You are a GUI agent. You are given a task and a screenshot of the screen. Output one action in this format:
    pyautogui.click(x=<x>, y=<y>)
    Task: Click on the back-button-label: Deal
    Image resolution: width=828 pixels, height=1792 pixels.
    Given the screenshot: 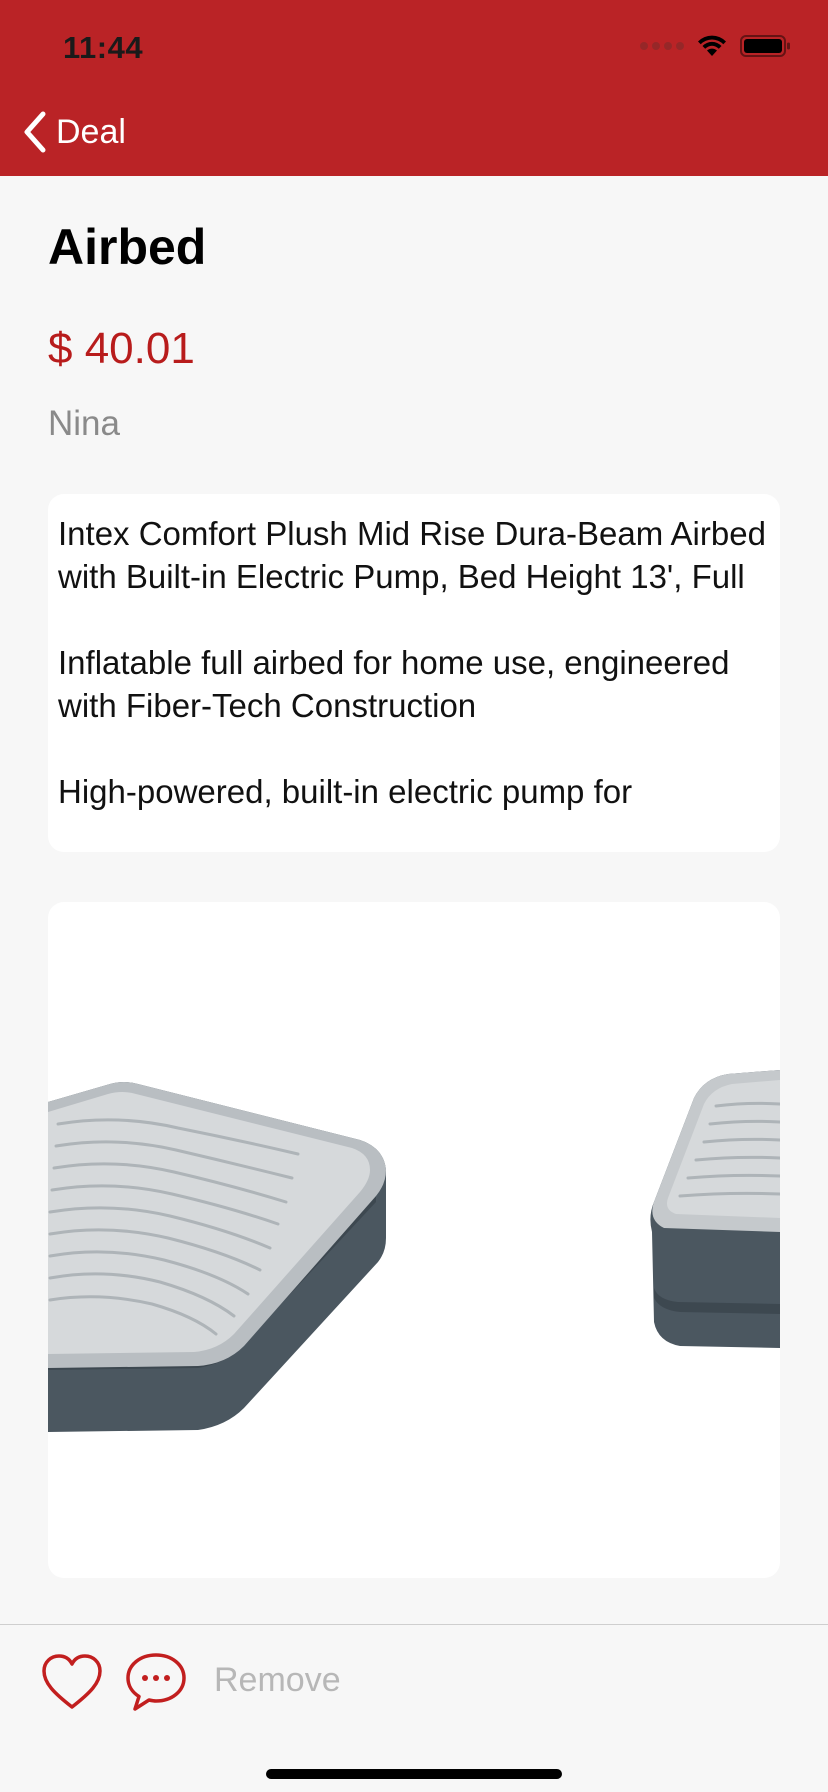 What is the action you would take?
    pyautogui.click(x=91, y=131)
    